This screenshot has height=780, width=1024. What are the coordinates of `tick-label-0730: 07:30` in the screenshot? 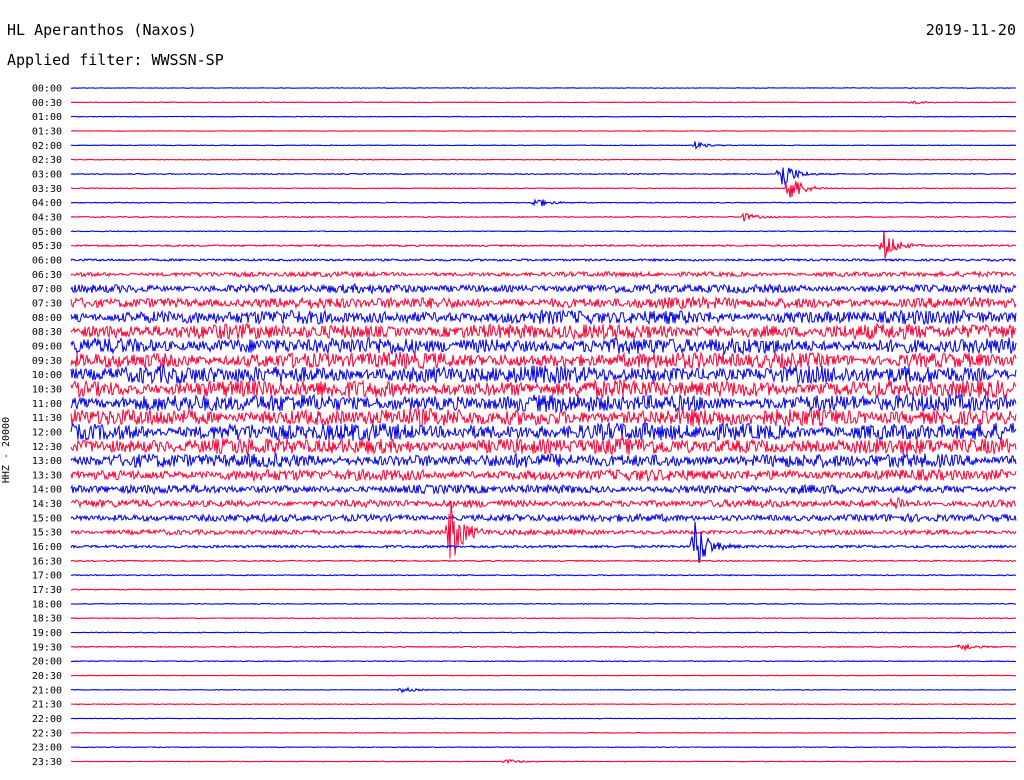 It's located at (47, 303).